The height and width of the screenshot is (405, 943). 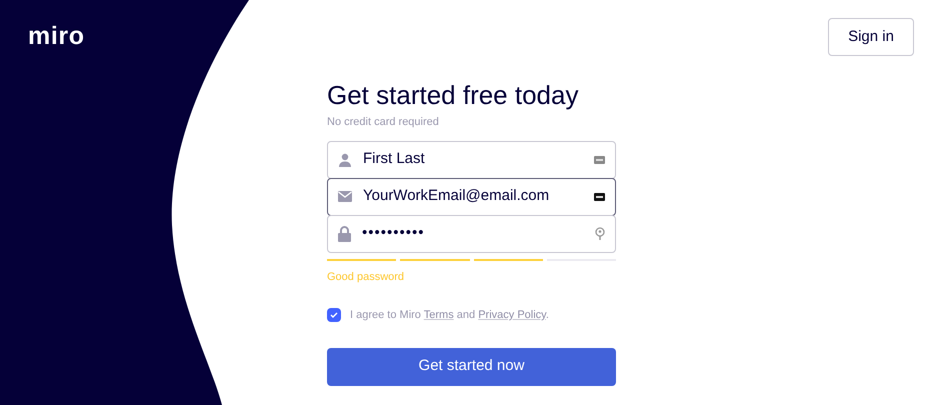 I want to click on field-value: ••••••••••, so click(x=394, y=233).